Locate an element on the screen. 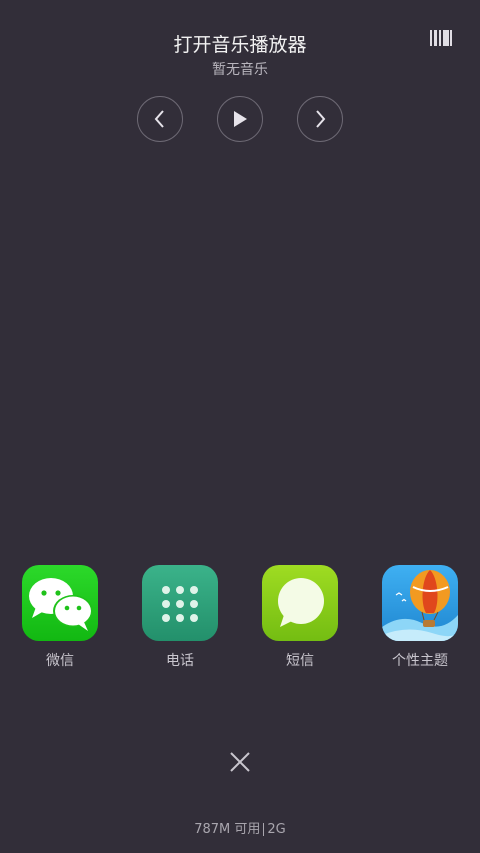  hot-air-balloon-icon is located at coordinates (420, 603).